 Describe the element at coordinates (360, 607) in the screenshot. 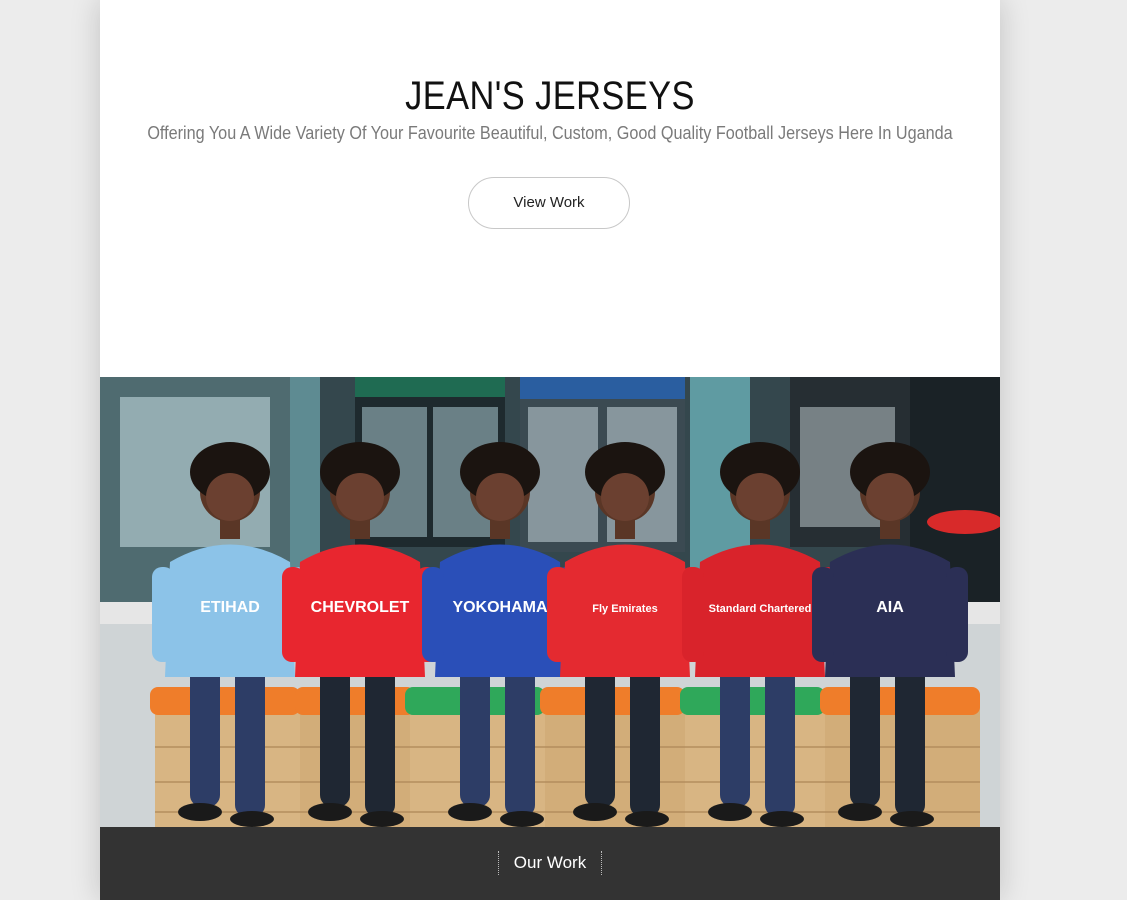

I see `jersey-sponsor-text: CHEVROLET` at that location.